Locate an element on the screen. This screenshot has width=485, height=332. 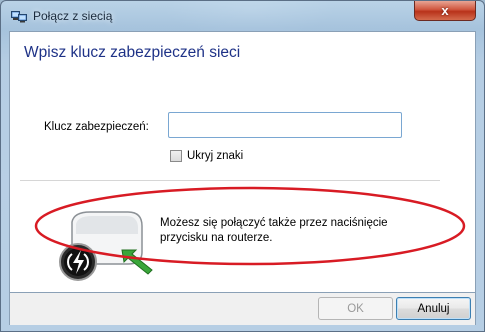
close-icon: x is located at coordinates (445, 10).